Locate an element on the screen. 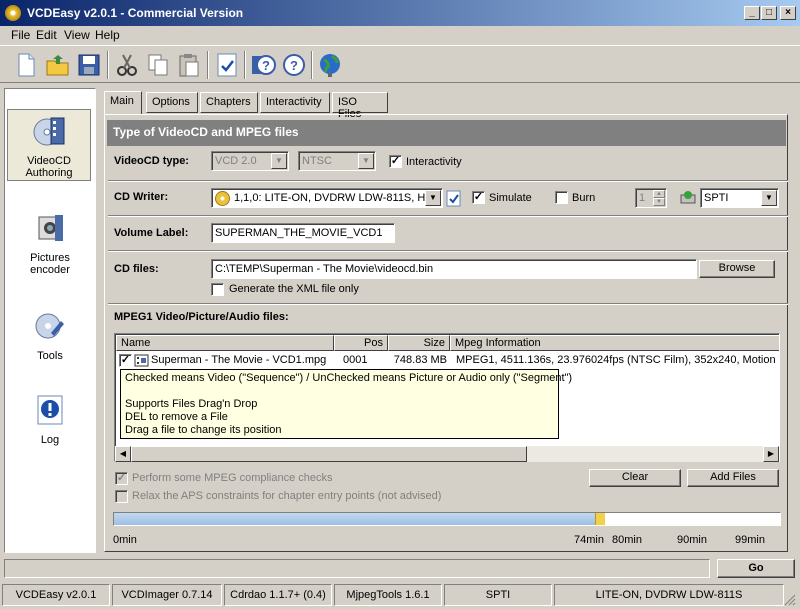 The width and height of the screenshot is (800, 609). interactivity-label: Interactivity is located at coordinates (434, 162).